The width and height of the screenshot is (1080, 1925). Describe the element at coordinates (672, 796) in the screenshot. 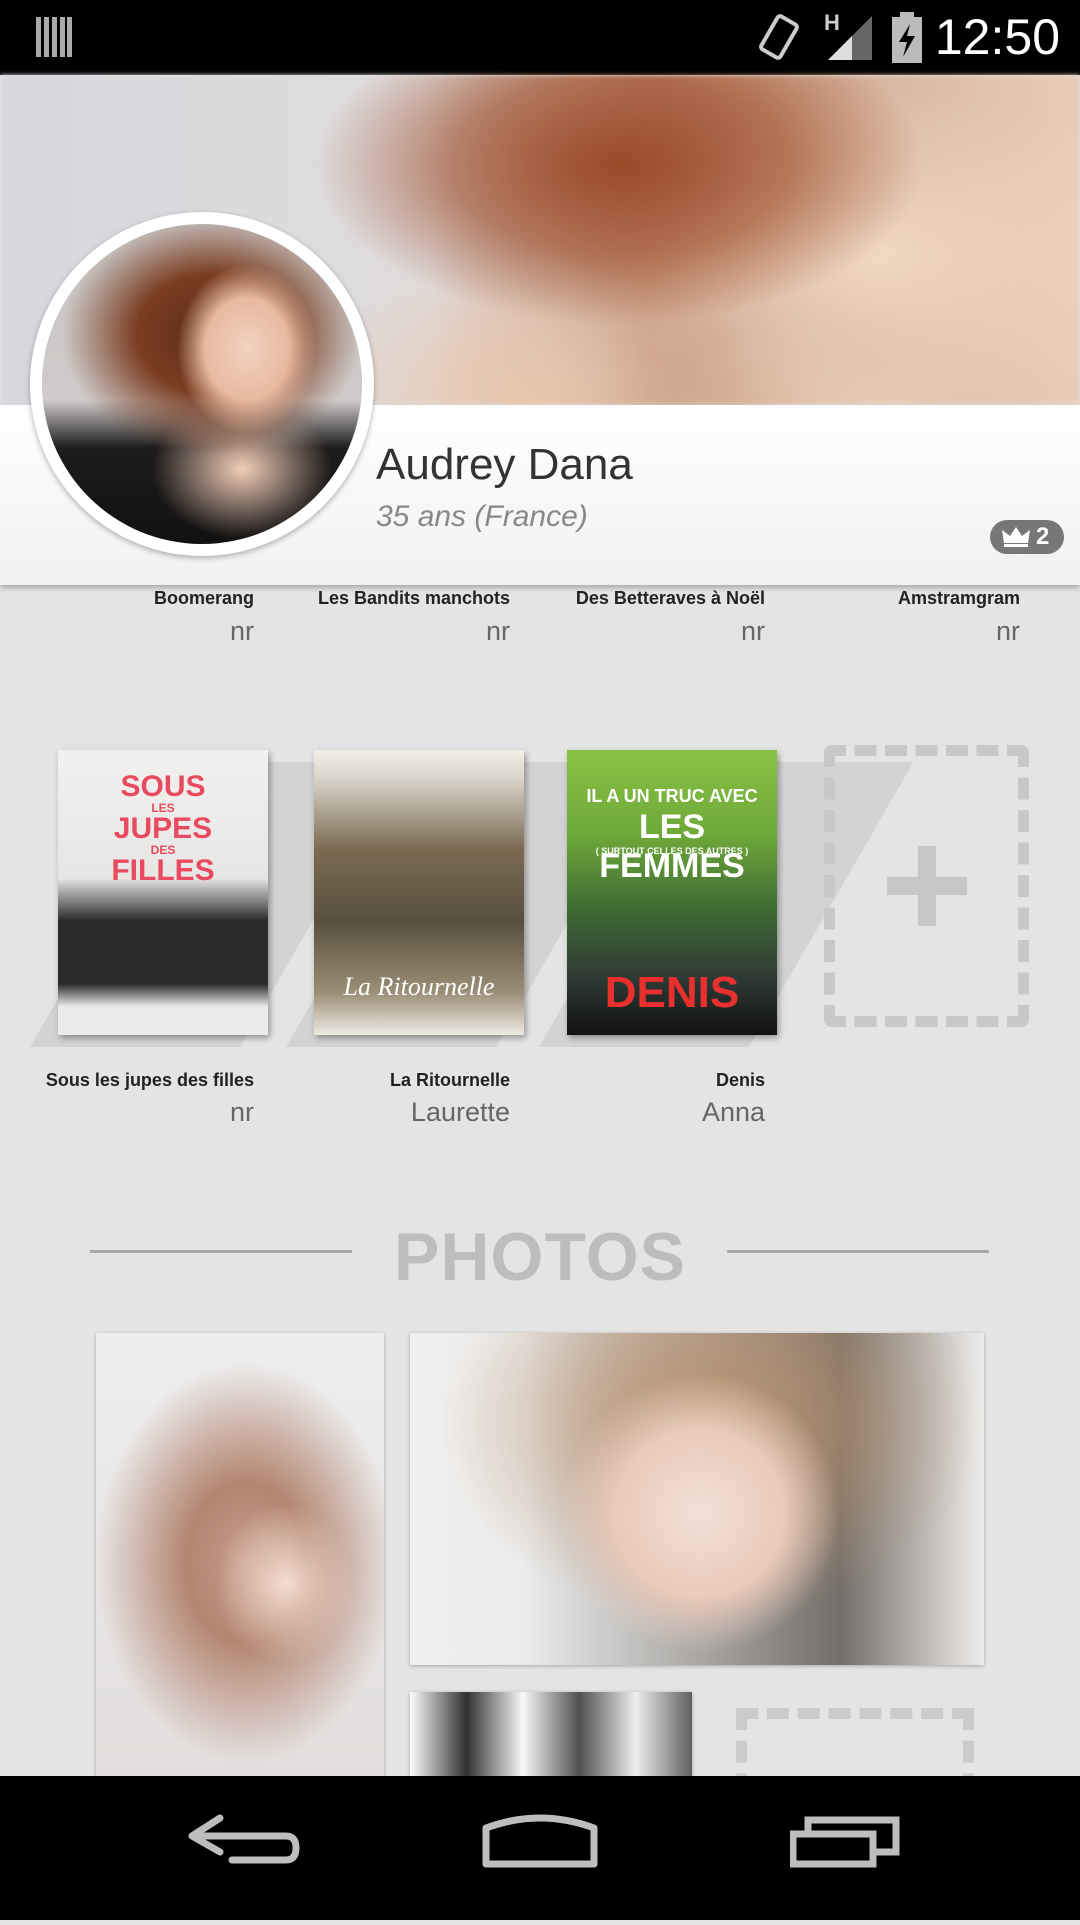

I see `poster-text: IL A UN TRUC AVEC` at that location.